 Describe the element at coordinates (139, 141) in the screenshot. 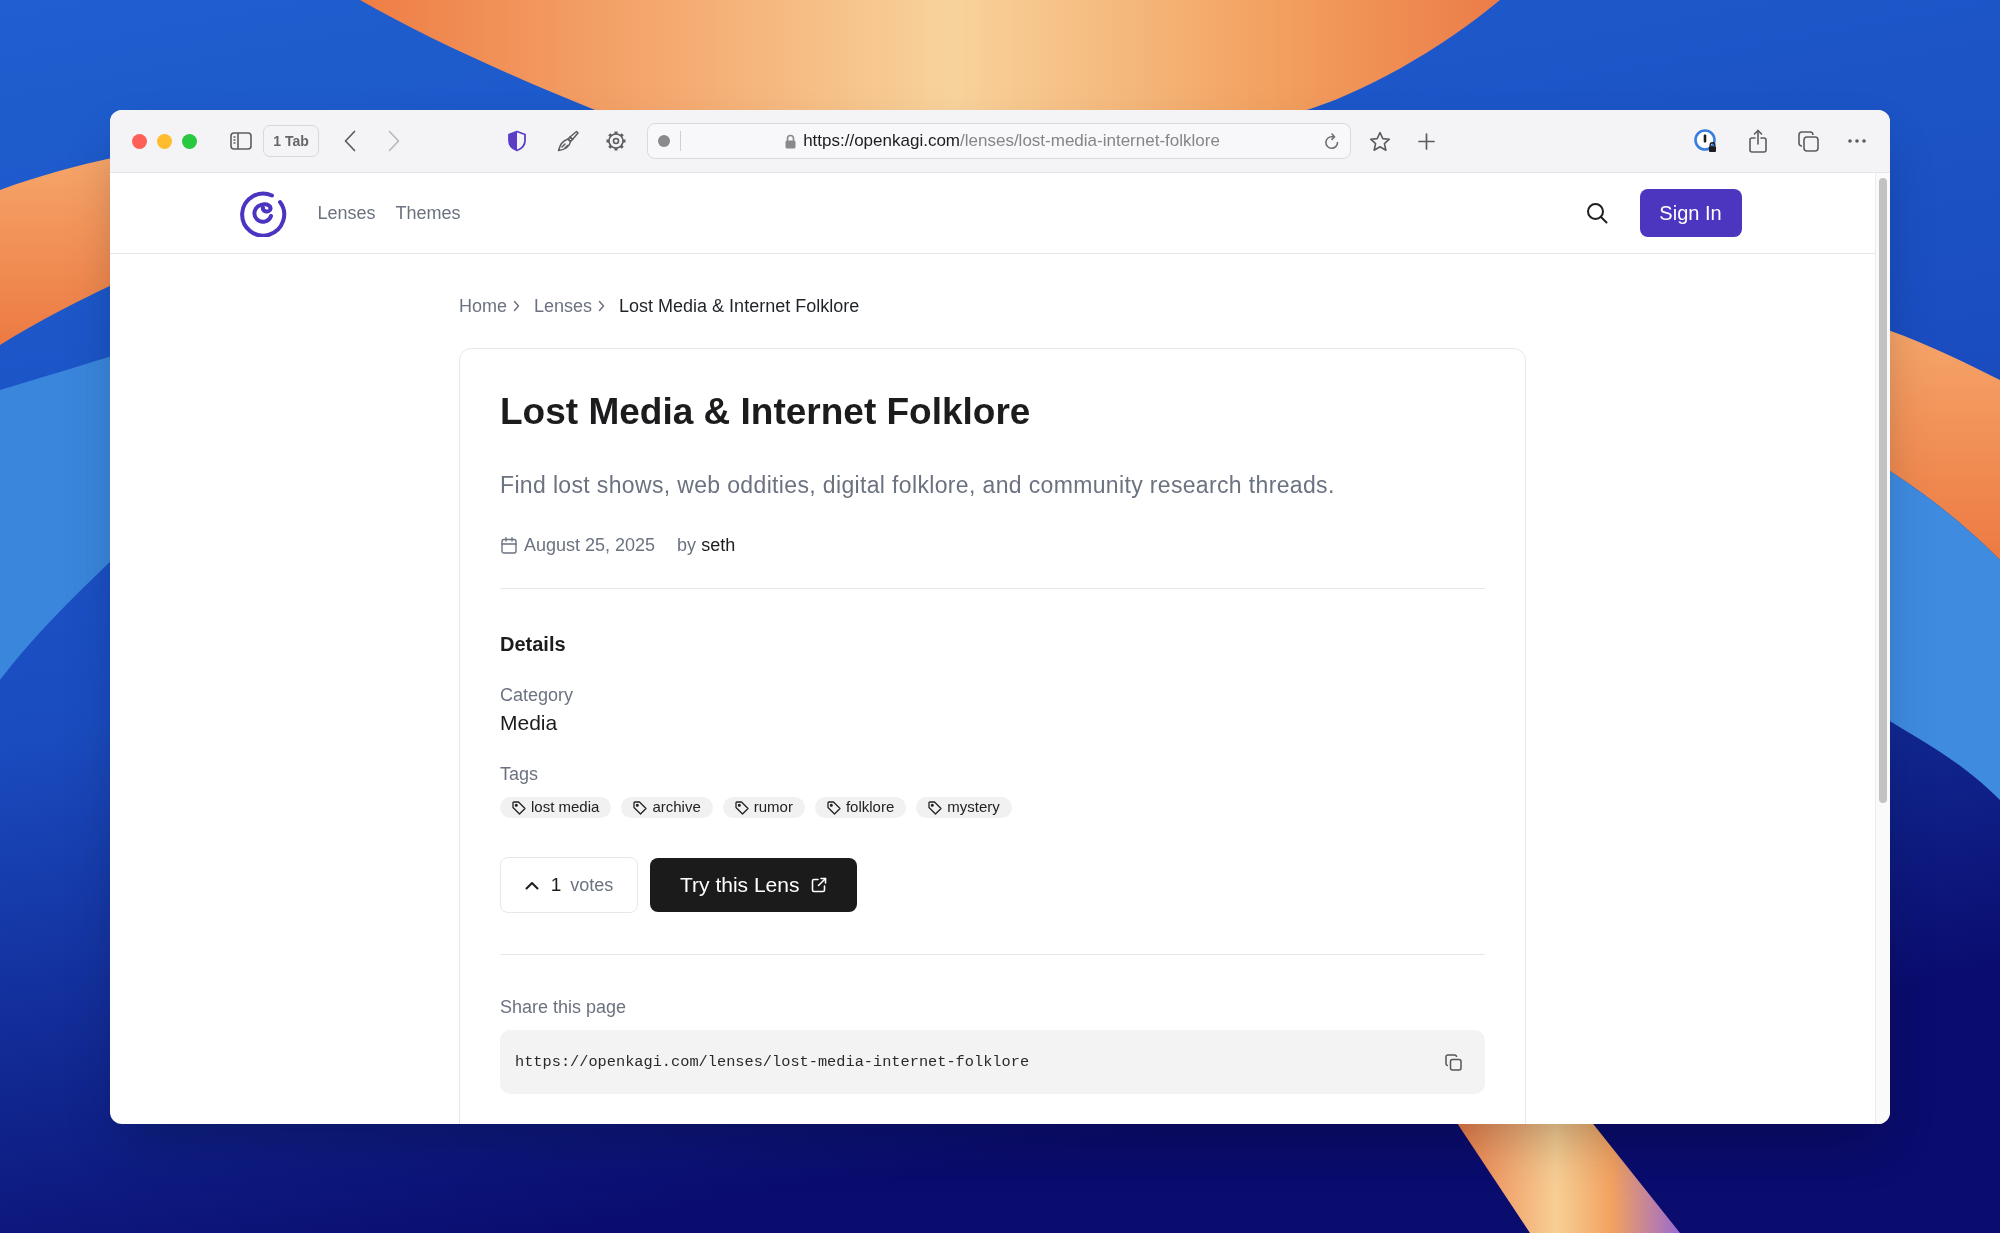

I see `close-window-icon` at that location.